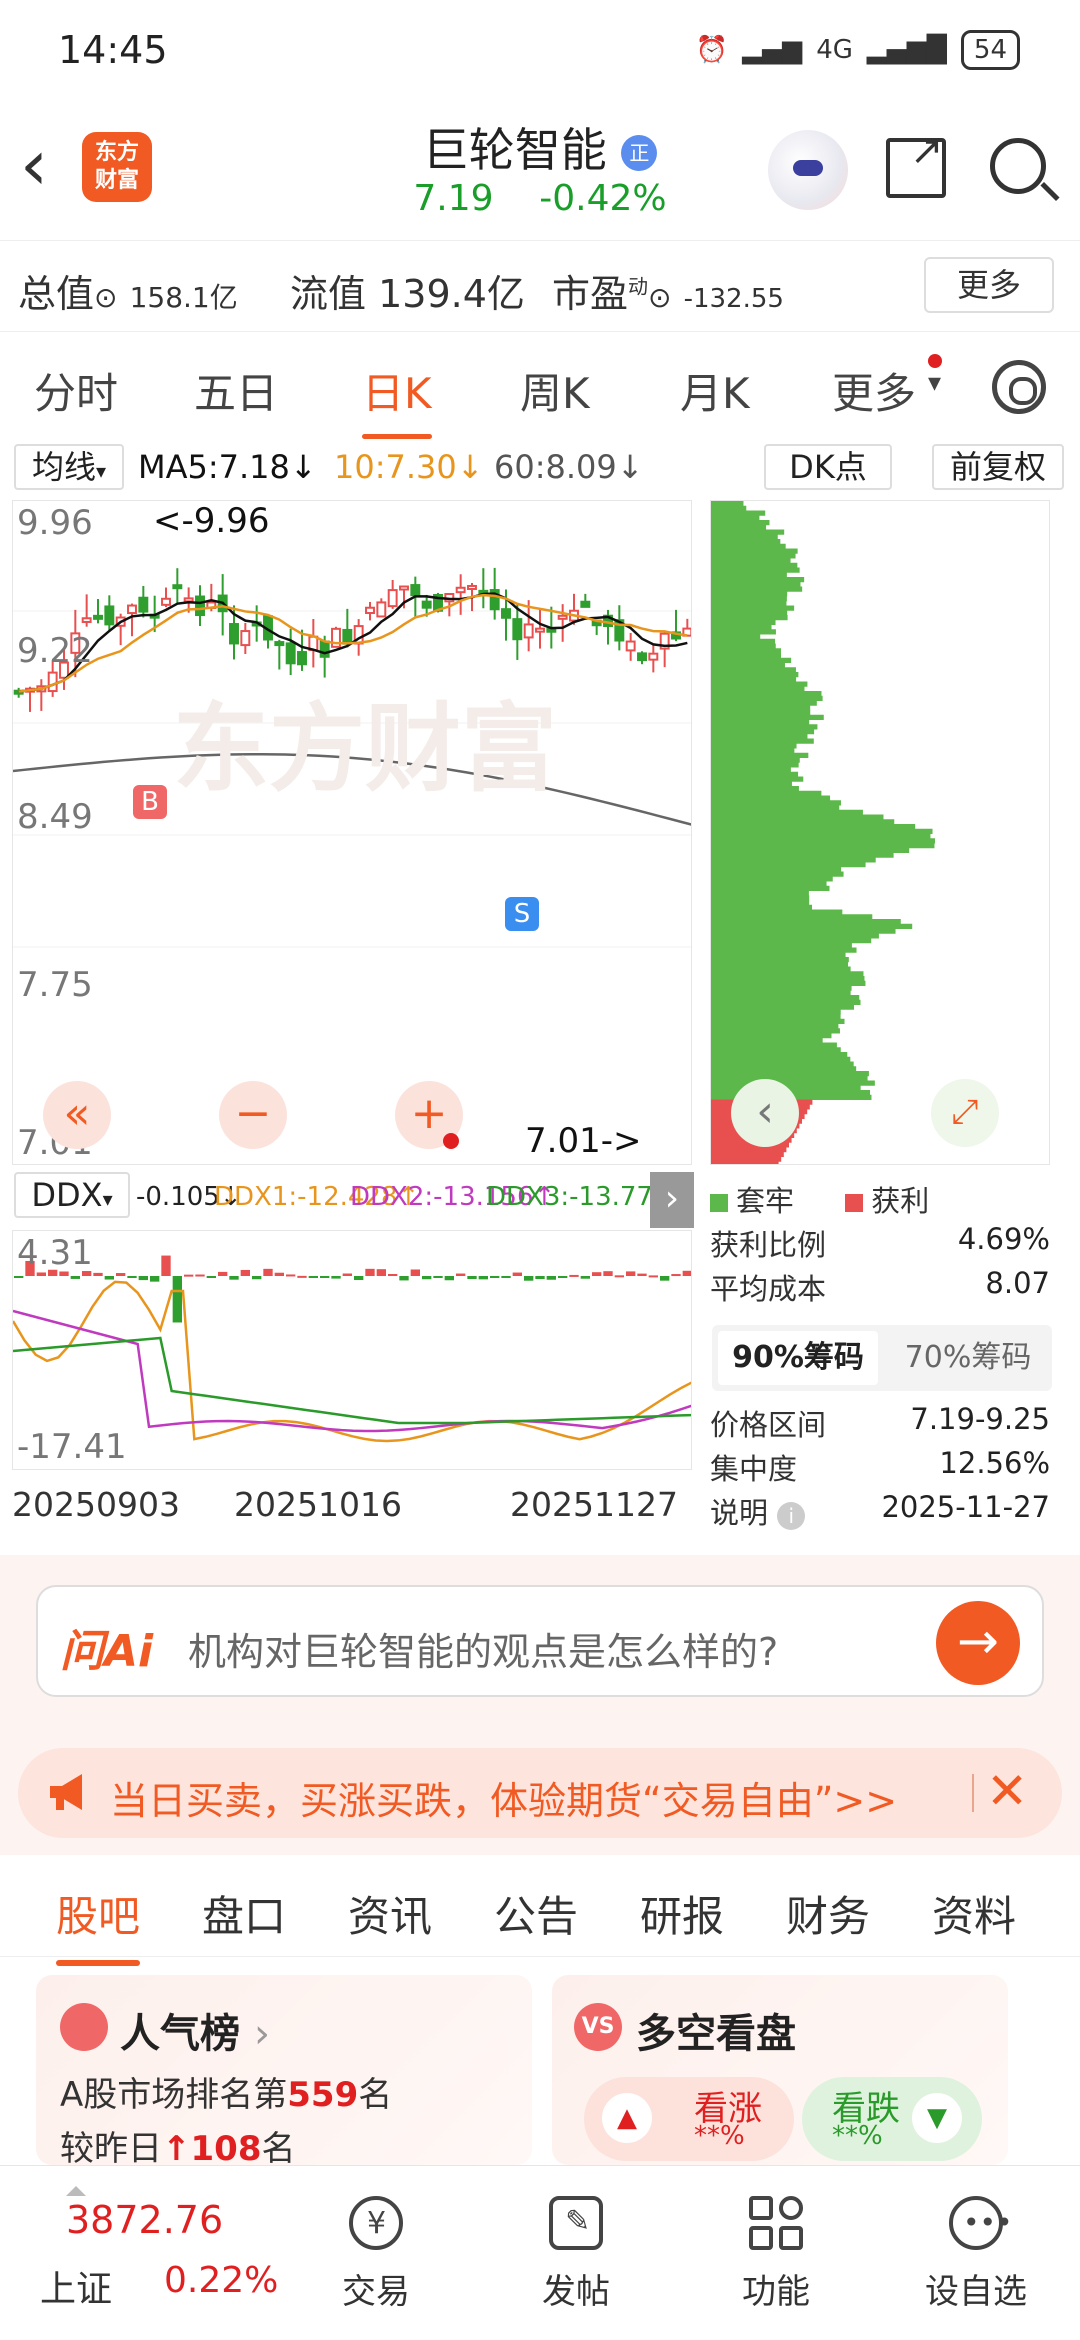 The image size is (1080, 2340). What do you see at coordinates (540, 1793) in the screenshot?
I see `promo-banner: 当日买卖，买涨买跌，体验期货“交易自由”>> ✕` at bounding box center [540, 1793].